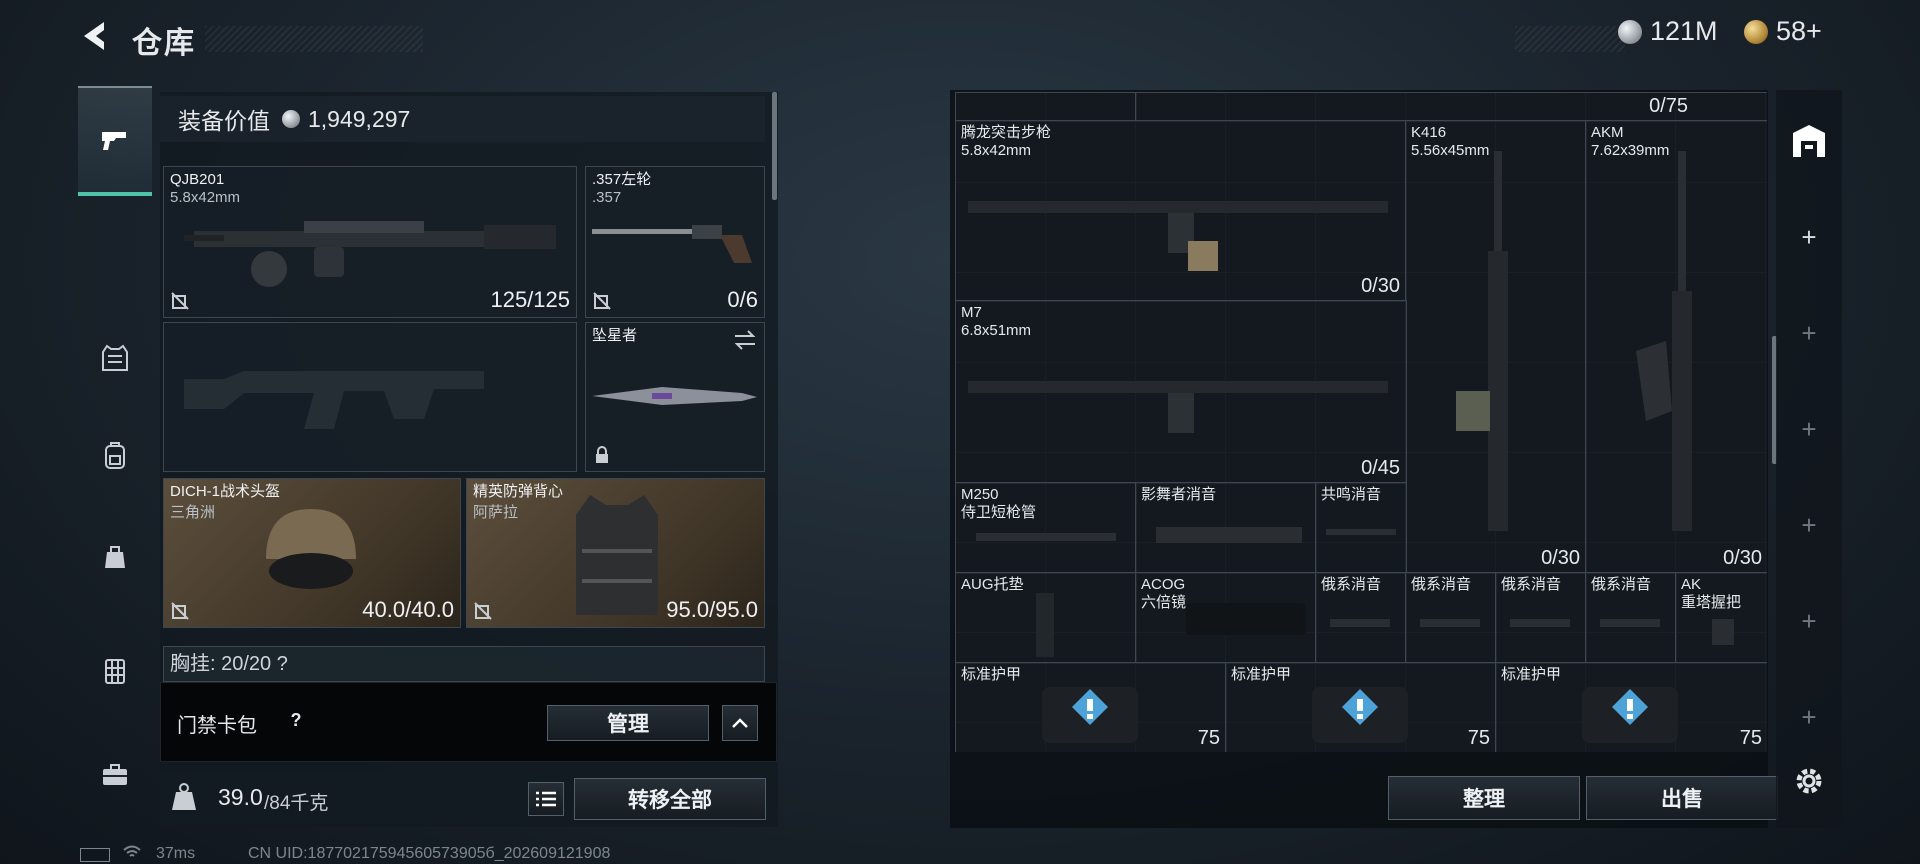  I want to click on vest-slot: 精英防弹背心 阿萨拉 95.0/95.0, so click(615, 553).